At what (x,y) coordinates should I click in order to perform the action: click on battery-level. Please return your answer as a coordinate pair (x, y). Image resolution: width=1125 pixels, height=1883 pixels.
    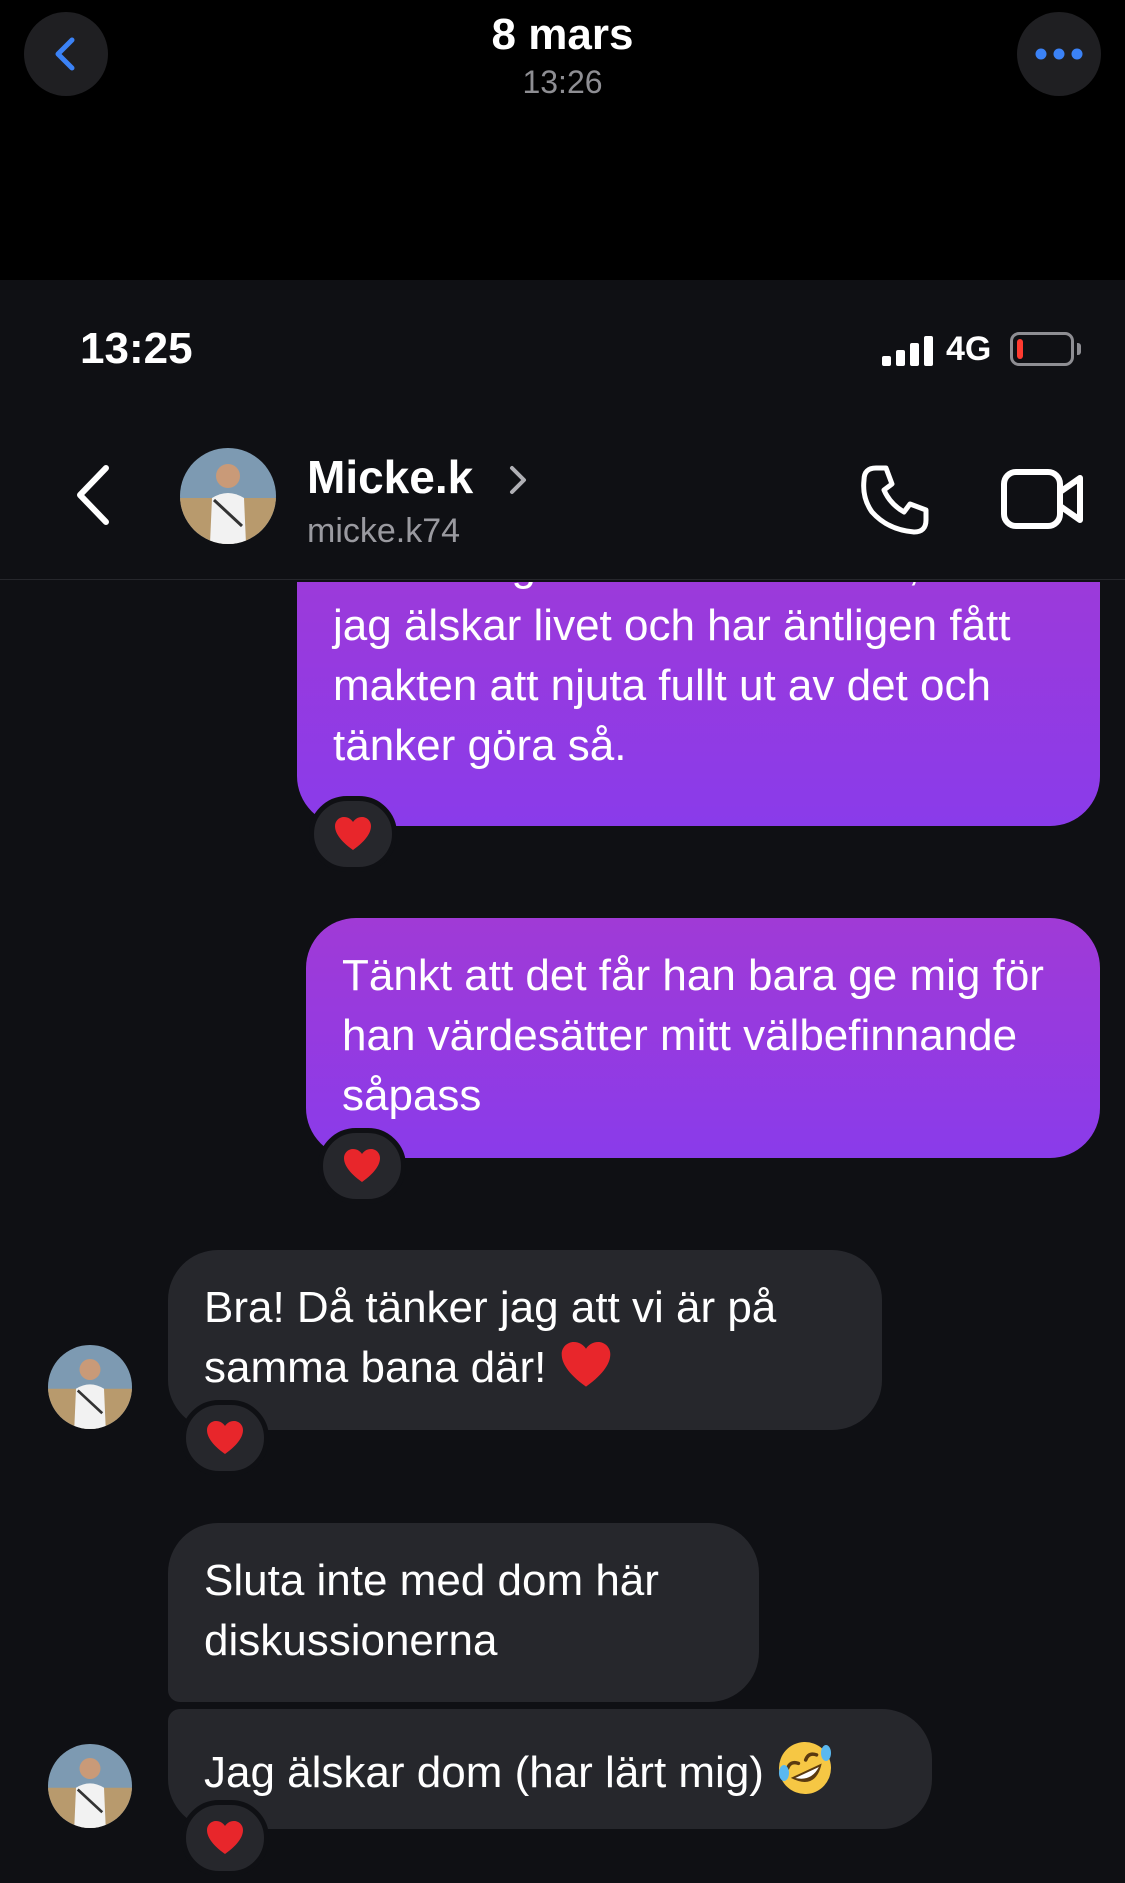
    Looking at the image, I should click on (1020, 349).